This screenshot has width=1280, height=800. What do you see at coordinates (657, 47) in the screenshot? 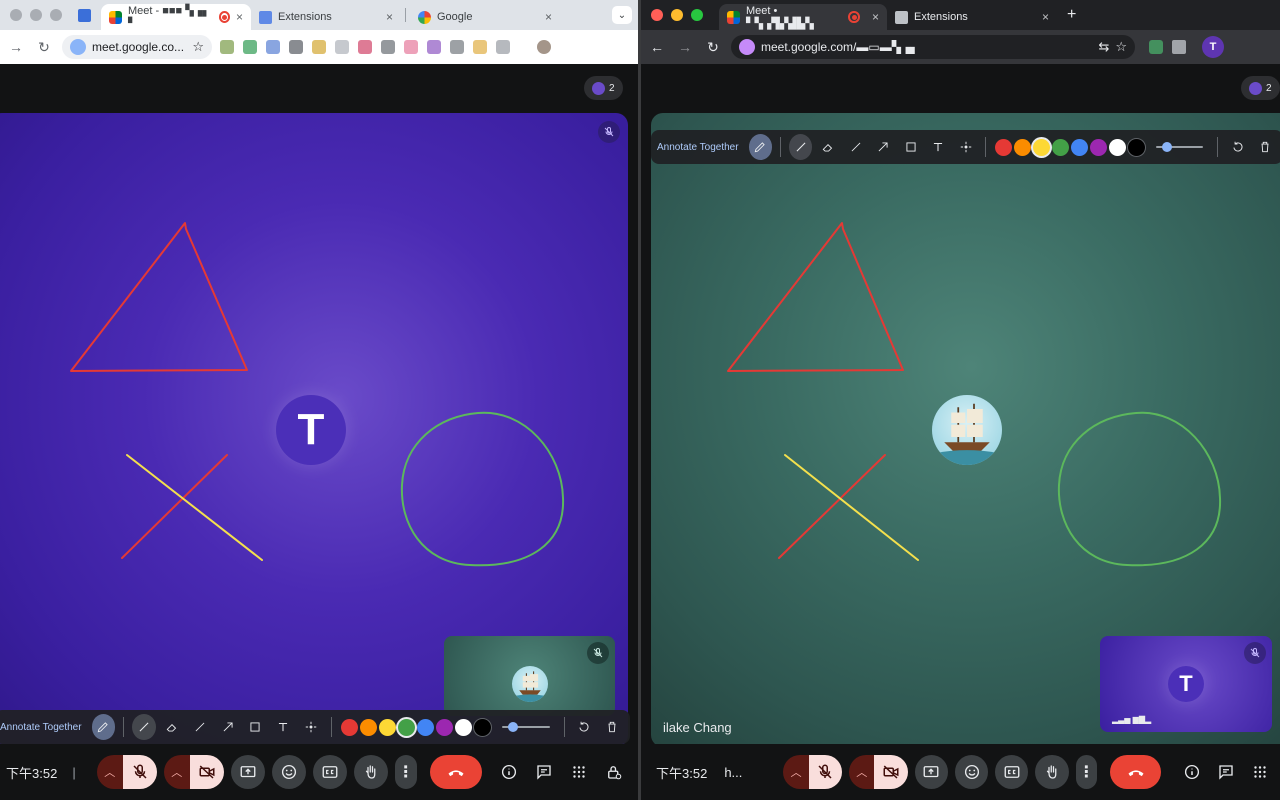
I see `back-icon: ←` at bounding box center [657, 47].